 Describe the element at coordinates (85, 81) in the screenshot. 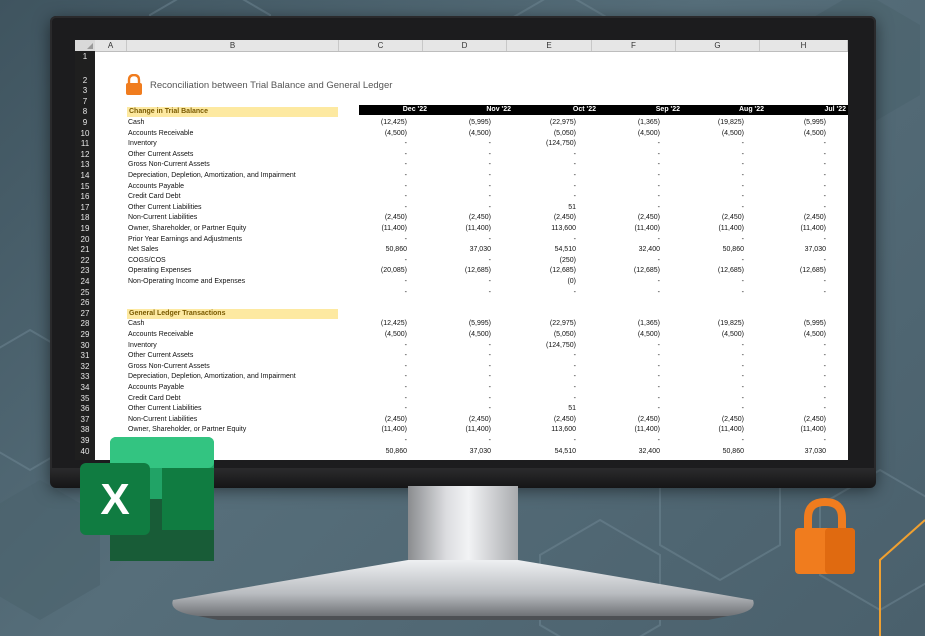

I see `row-header-2: 2` at that location.